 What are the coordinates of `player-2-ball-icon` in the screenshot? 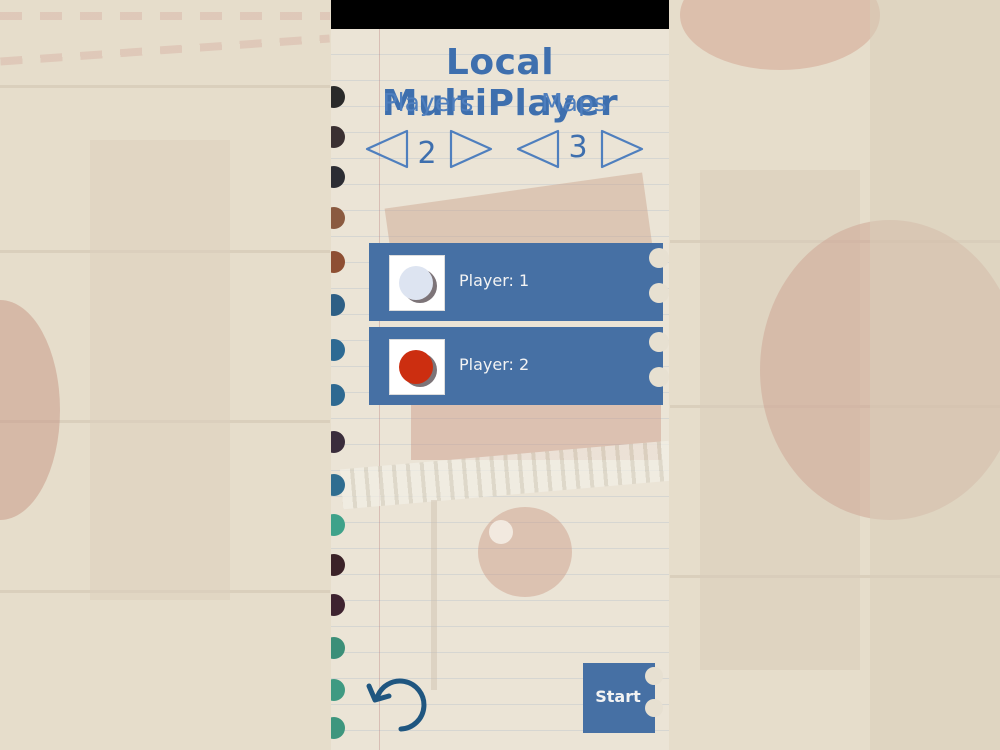 It's located at (416, 367).